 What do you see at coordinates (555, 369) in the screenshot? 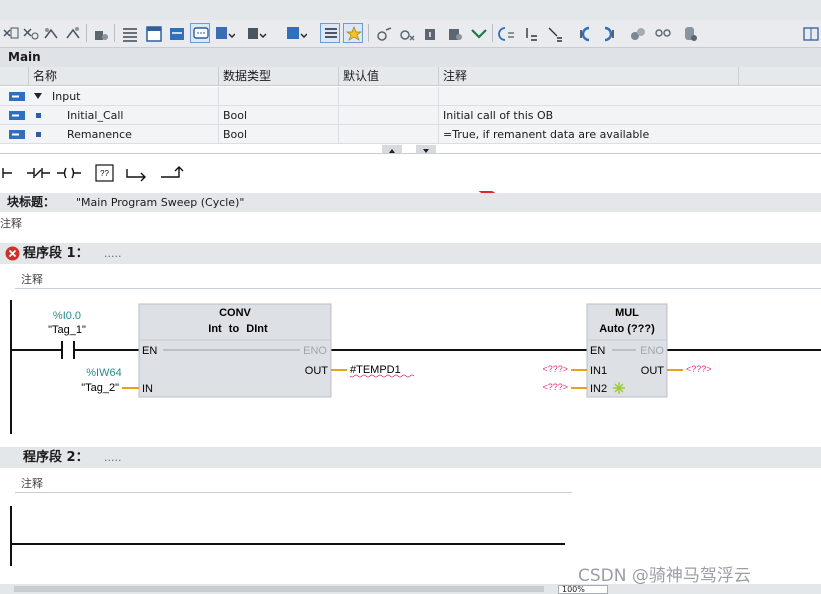
I see `mul-in1-operand: <???>` at bounding box center [555, 369].